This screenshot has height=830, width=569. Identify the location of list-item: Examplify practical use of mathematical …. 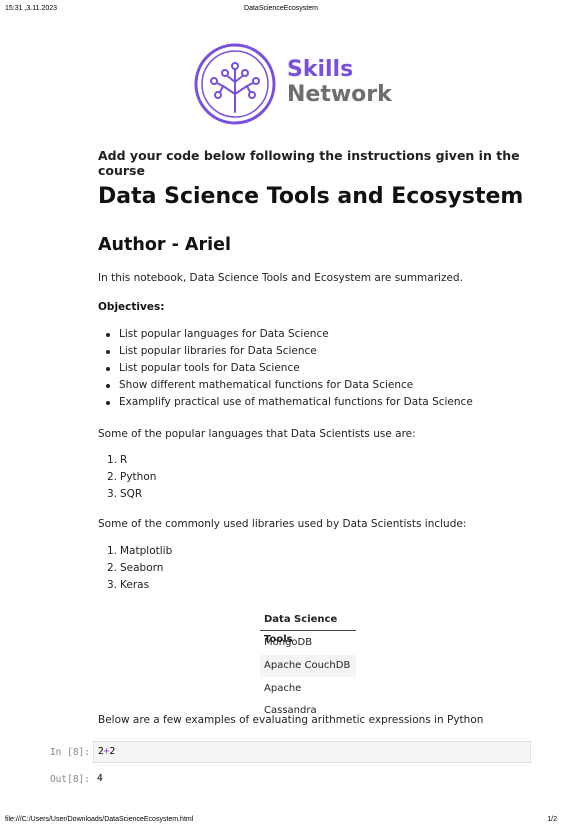
(289, 404).